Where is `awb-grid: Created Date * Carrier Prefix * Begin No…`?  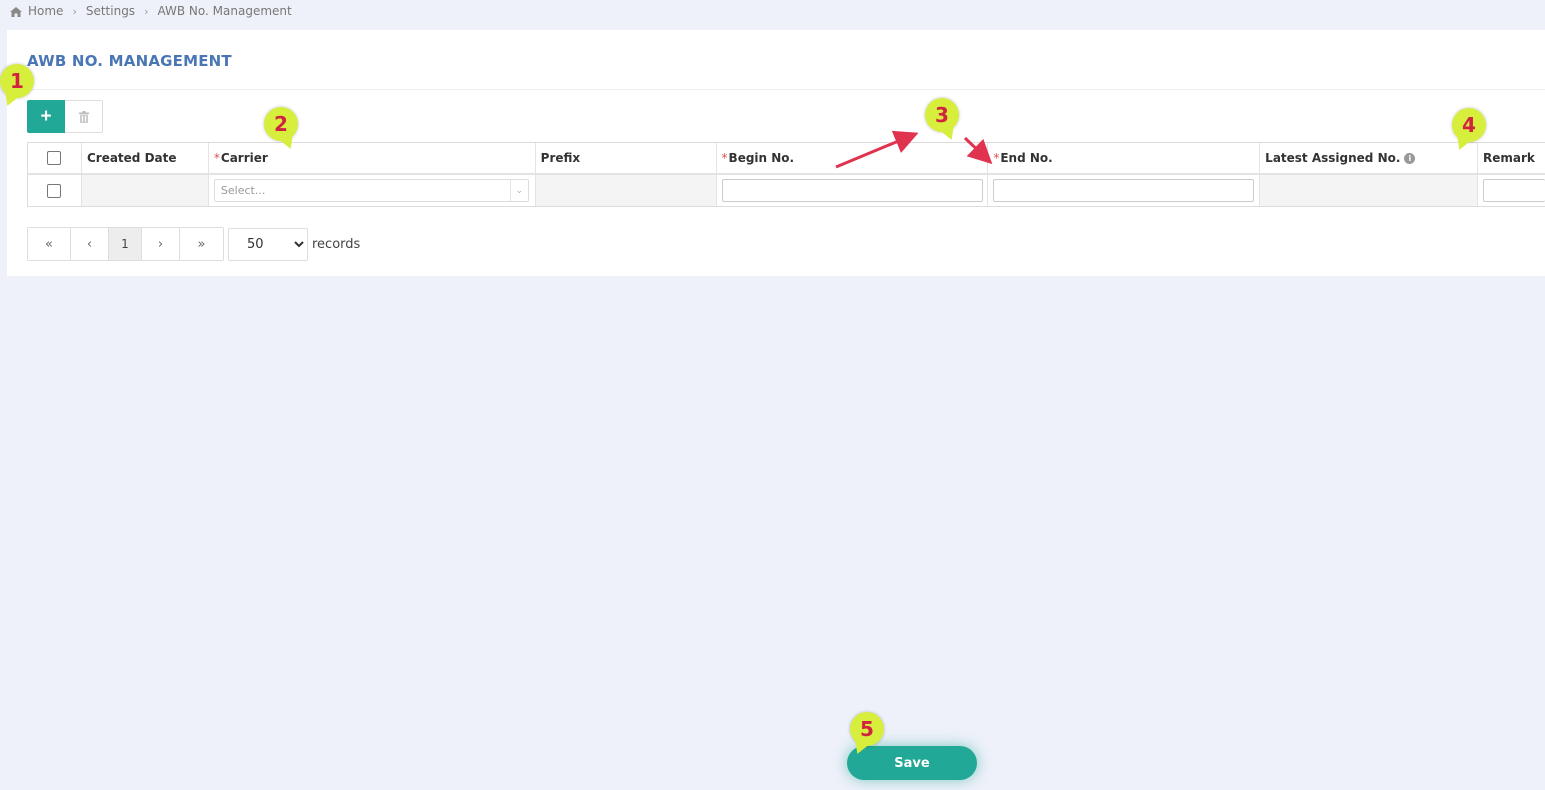
awb-grid: Created Date * Carrier Prefix * Begin No… is located at coordinates (786, 174).